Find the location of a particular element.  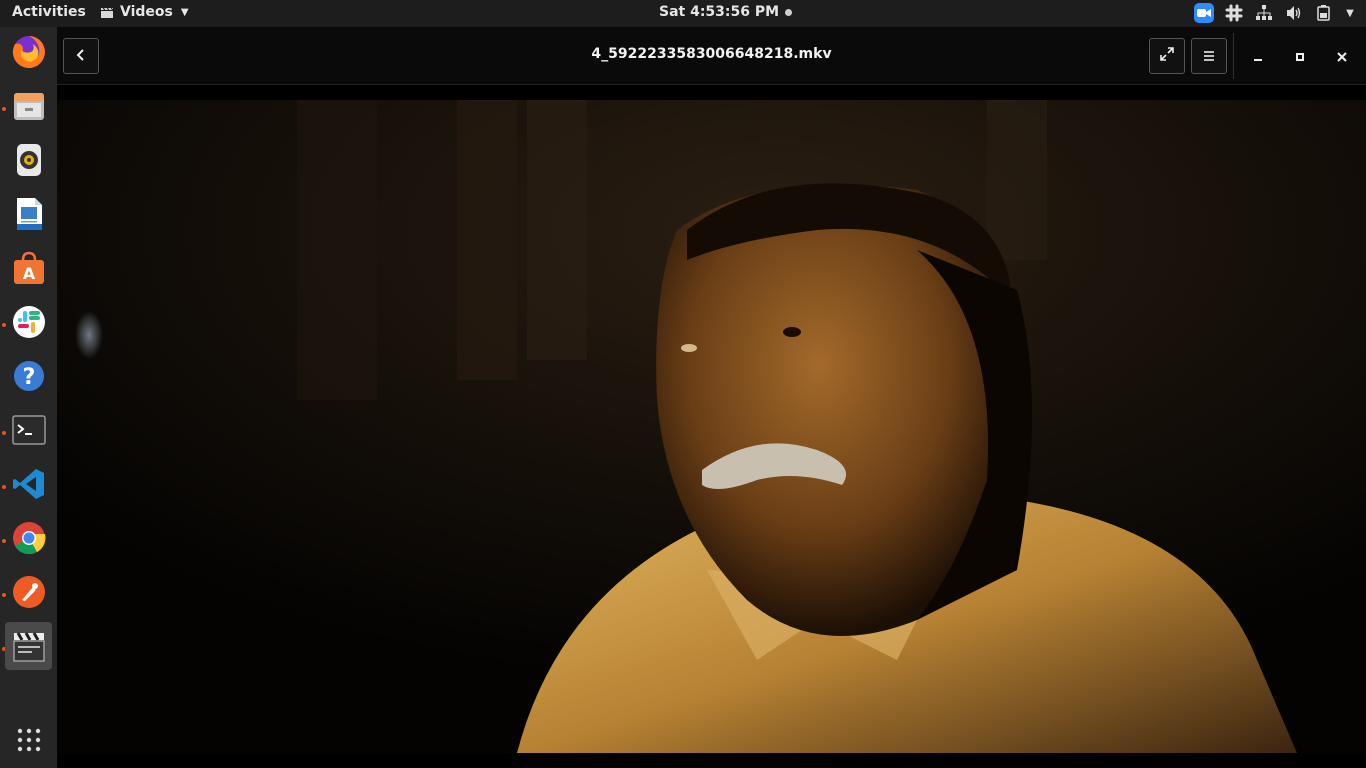

dock-help: ? is located at coordinates (28, 376).